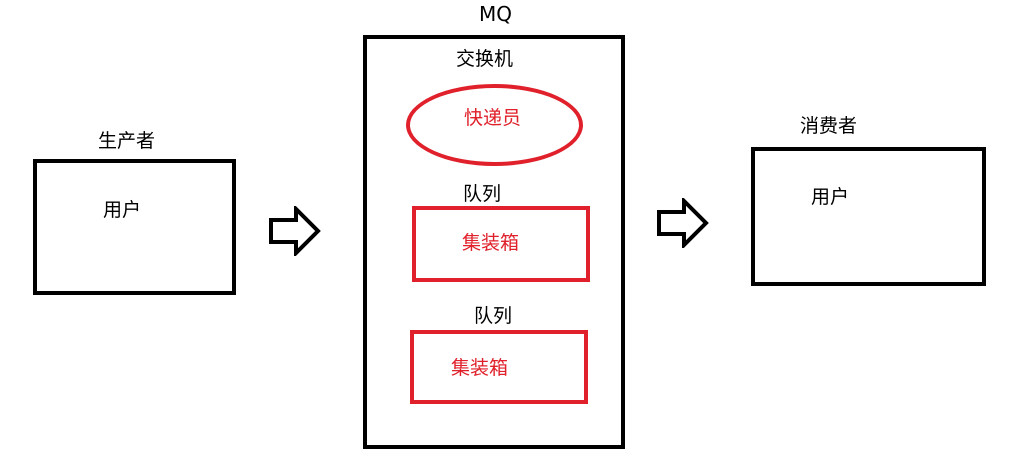 The height and width of the screenshot is (462, 1024). What do you see at coordinates (491, 243) in the screenshot?
I see `queue-1-label: 集装箱` at bounding box center [491, 243].